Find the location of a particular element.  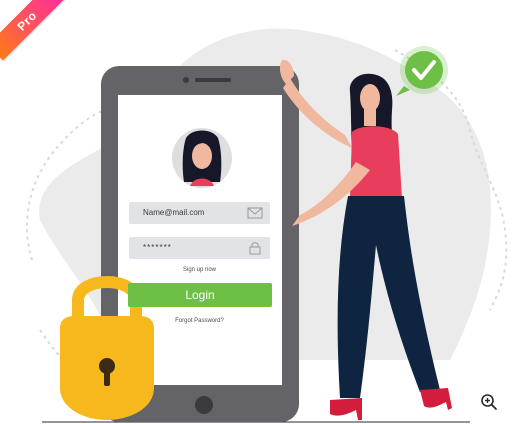

email-placeholder: Name@mail.com is located at coordinates (174, 212).